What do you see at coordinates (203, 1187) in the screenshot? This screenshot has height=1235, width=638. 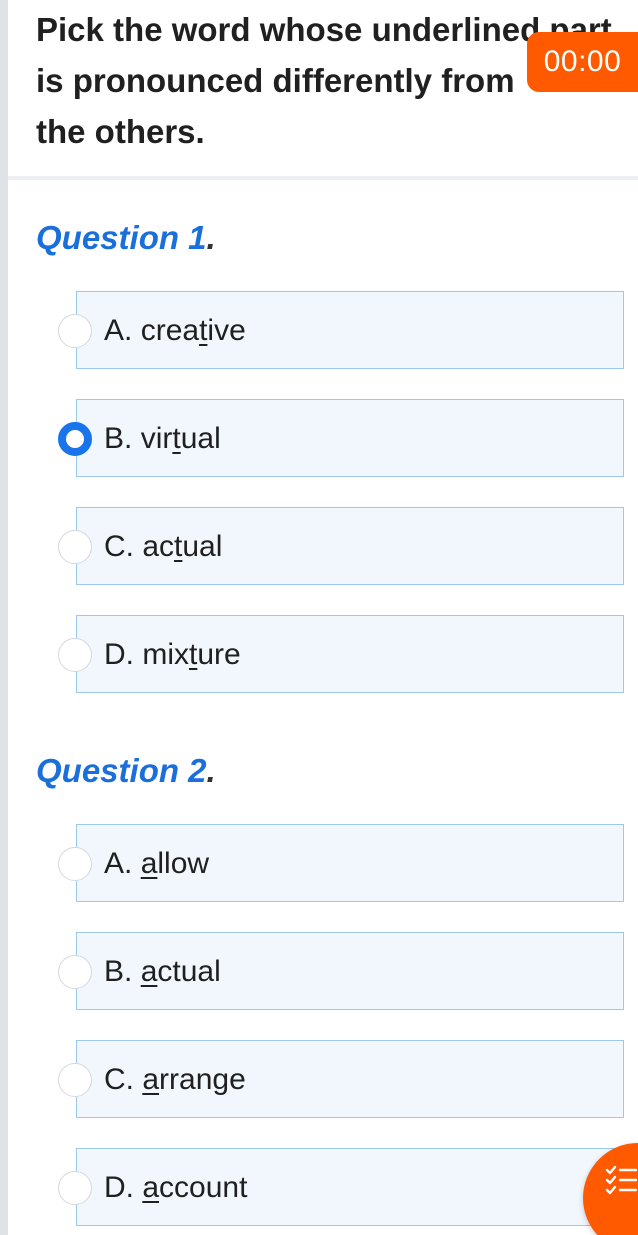 I see `q2-option-d-post: ccount` at bounding box center [203, 1187].